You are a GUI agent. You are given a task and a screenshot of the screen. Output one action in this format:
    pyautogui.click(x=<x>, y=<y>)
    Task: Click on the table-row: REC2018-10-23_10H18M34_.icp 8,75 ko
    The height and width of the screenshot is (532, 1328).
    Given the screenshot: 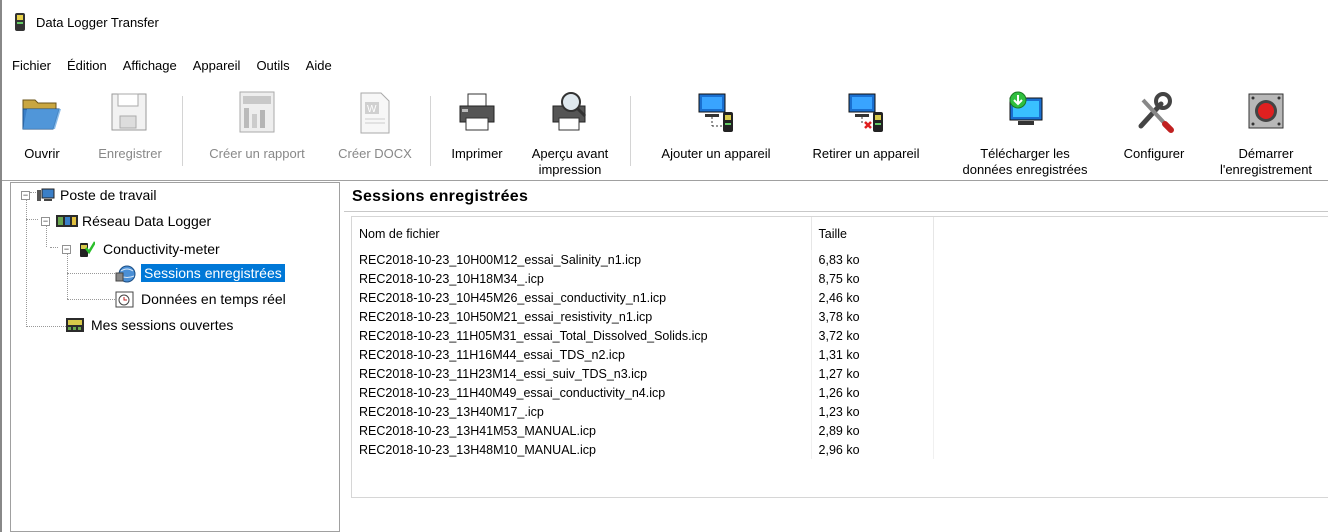 What is the action you would take?
    pyautogui.click(x=840, y=278)
    